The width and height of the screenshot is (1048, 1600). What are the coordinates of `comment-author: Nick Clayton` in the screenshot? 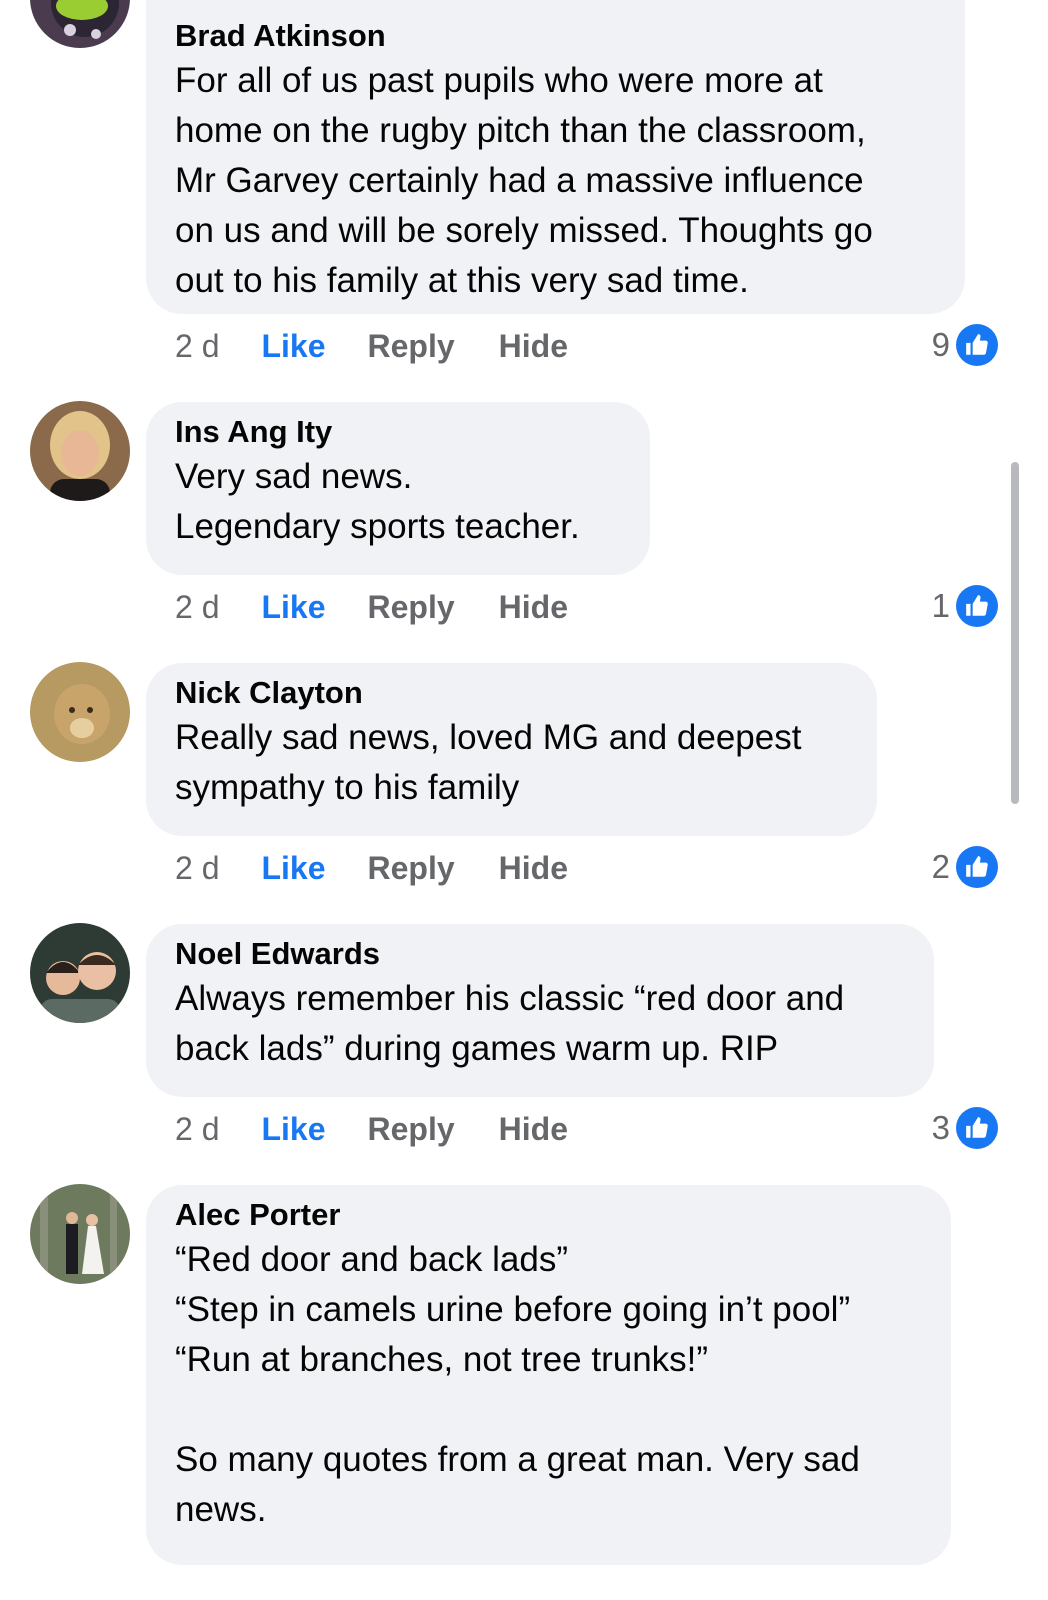 It's located at (511, 692).